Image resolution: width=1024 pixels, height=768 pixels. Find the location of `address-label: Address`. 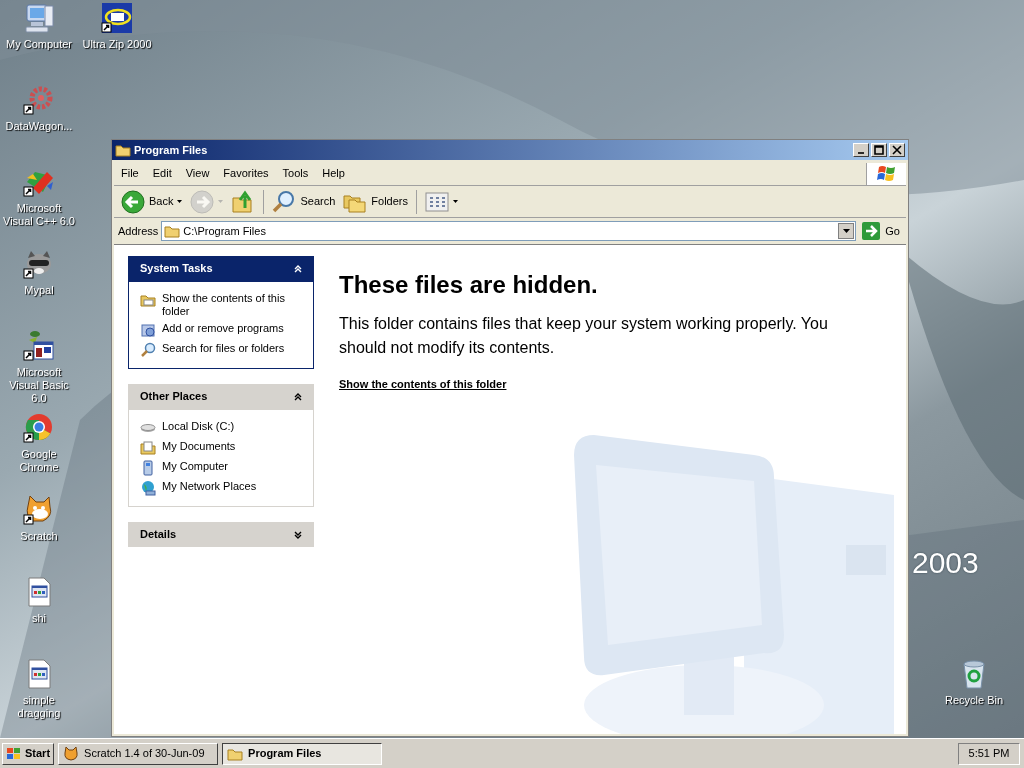

address-label: Address is located at coordinates (138, 231).